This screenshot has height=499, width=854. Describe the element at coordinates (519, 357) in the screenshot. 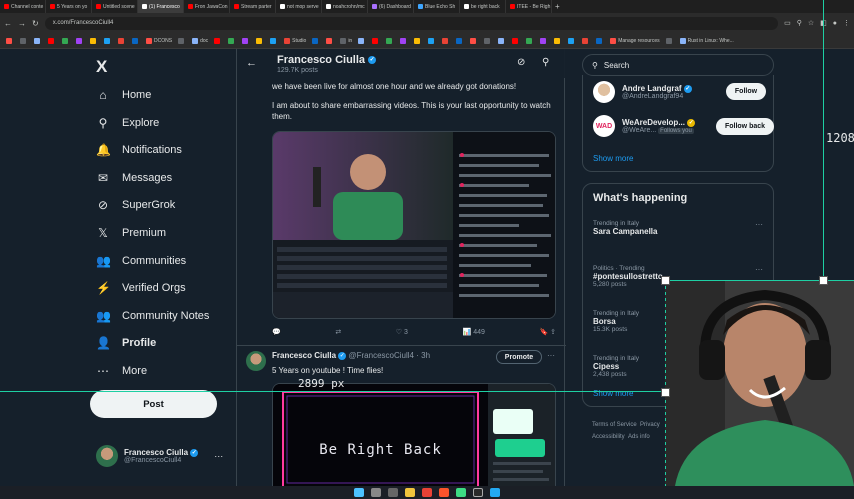

I see `promote-button: Promote` at that location.